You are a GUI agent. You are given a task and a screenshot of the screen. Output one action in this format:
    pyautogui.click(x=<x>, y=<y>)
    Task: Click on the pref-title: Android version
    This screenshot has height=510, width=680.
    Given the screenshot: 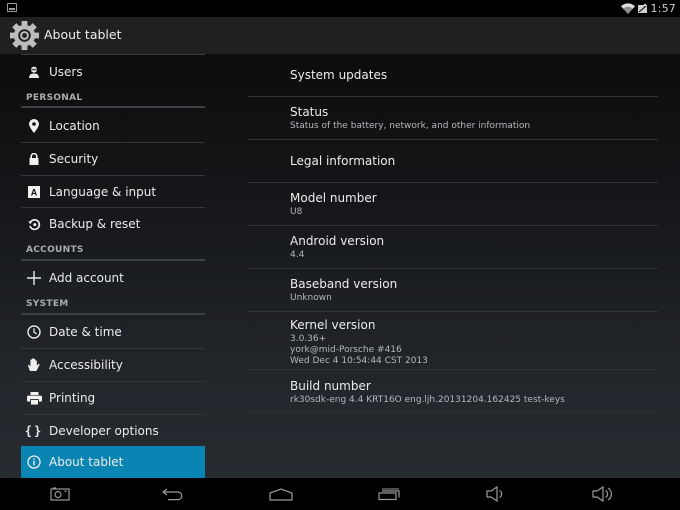 What is the action you would take?
    pyautogui.click(x=337, y=241)
    